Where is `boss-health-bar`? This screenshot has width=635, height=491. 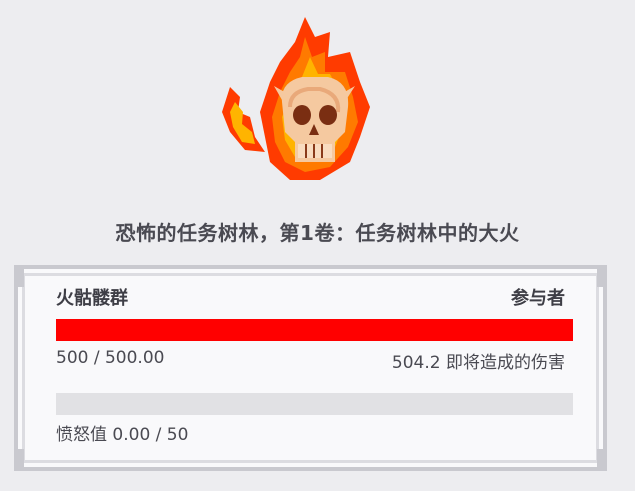
boss-health-bar is located at coordinates (314, 330).